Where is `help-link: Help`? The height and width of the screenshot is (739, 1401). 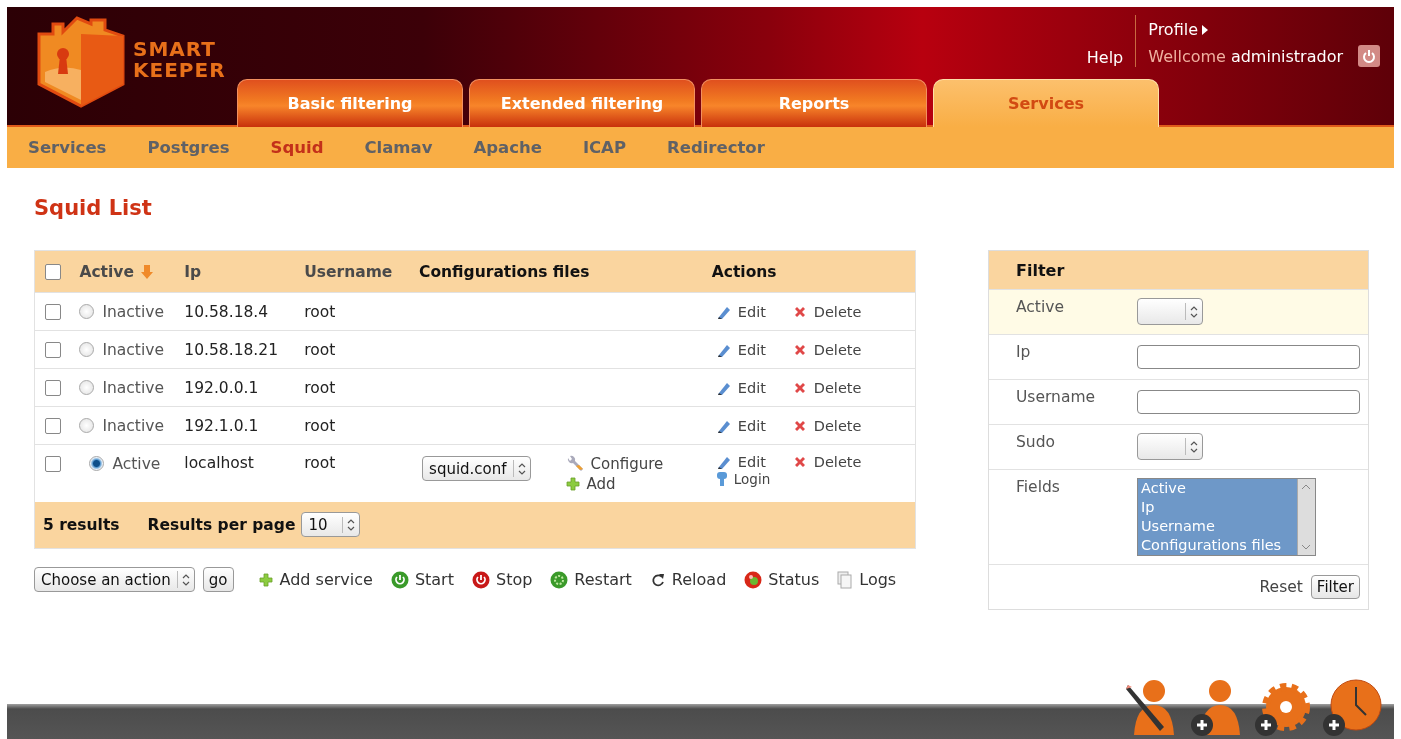
help-link: Help is located at coordinates (1105, 57).